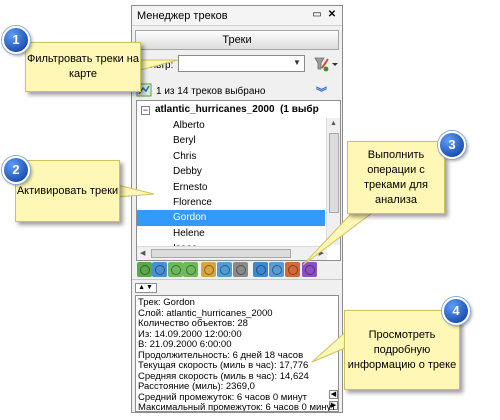 The height and width of the screenshot is (420, 500). Describe the element at coordinates (16, 40) in the screenshot. I see `callout-badge-1: 1` at that location.